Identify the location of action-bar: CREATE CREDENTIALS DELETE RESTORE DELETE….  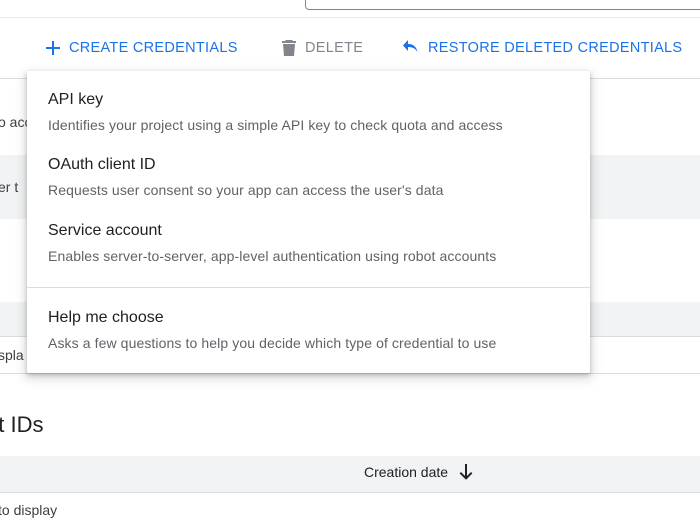
(350, 48).